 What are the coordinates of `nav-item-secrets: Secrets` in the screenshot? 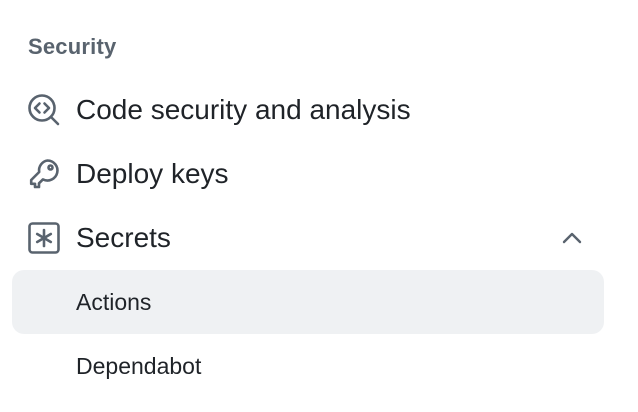 It's located at (308, 238).